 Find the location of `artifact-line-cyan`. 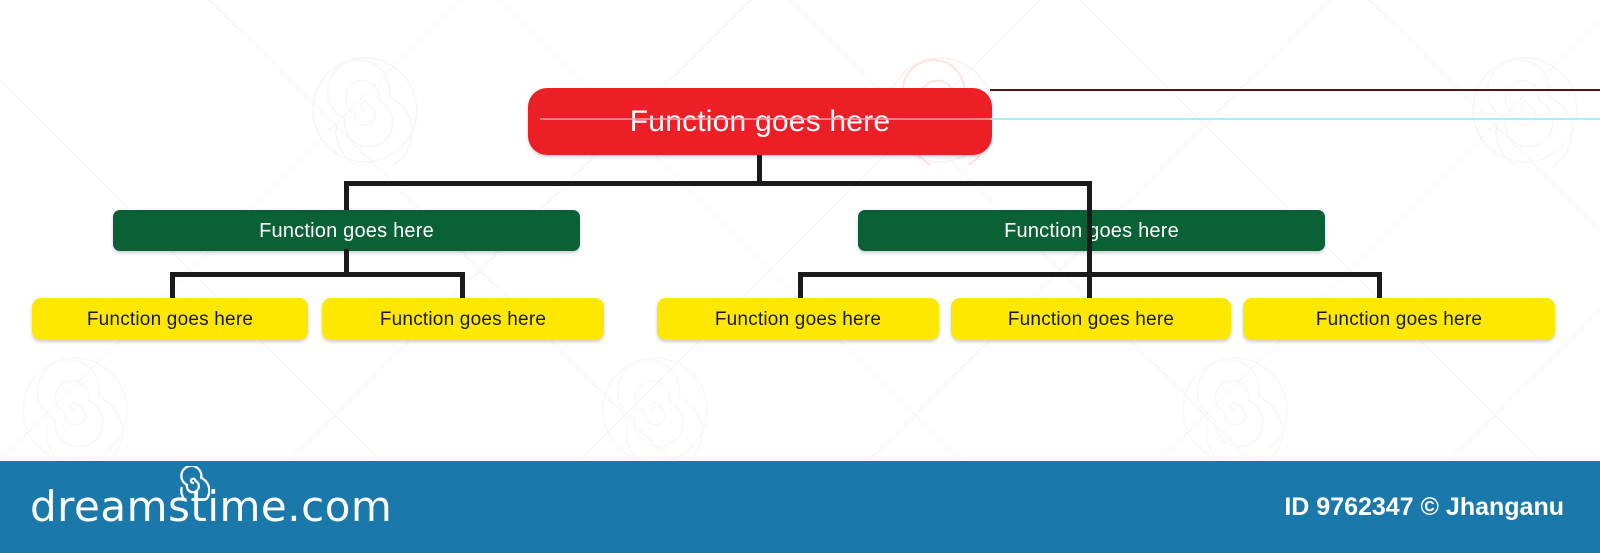

artifact-line-cyan is located at coordinates (1295, 119).